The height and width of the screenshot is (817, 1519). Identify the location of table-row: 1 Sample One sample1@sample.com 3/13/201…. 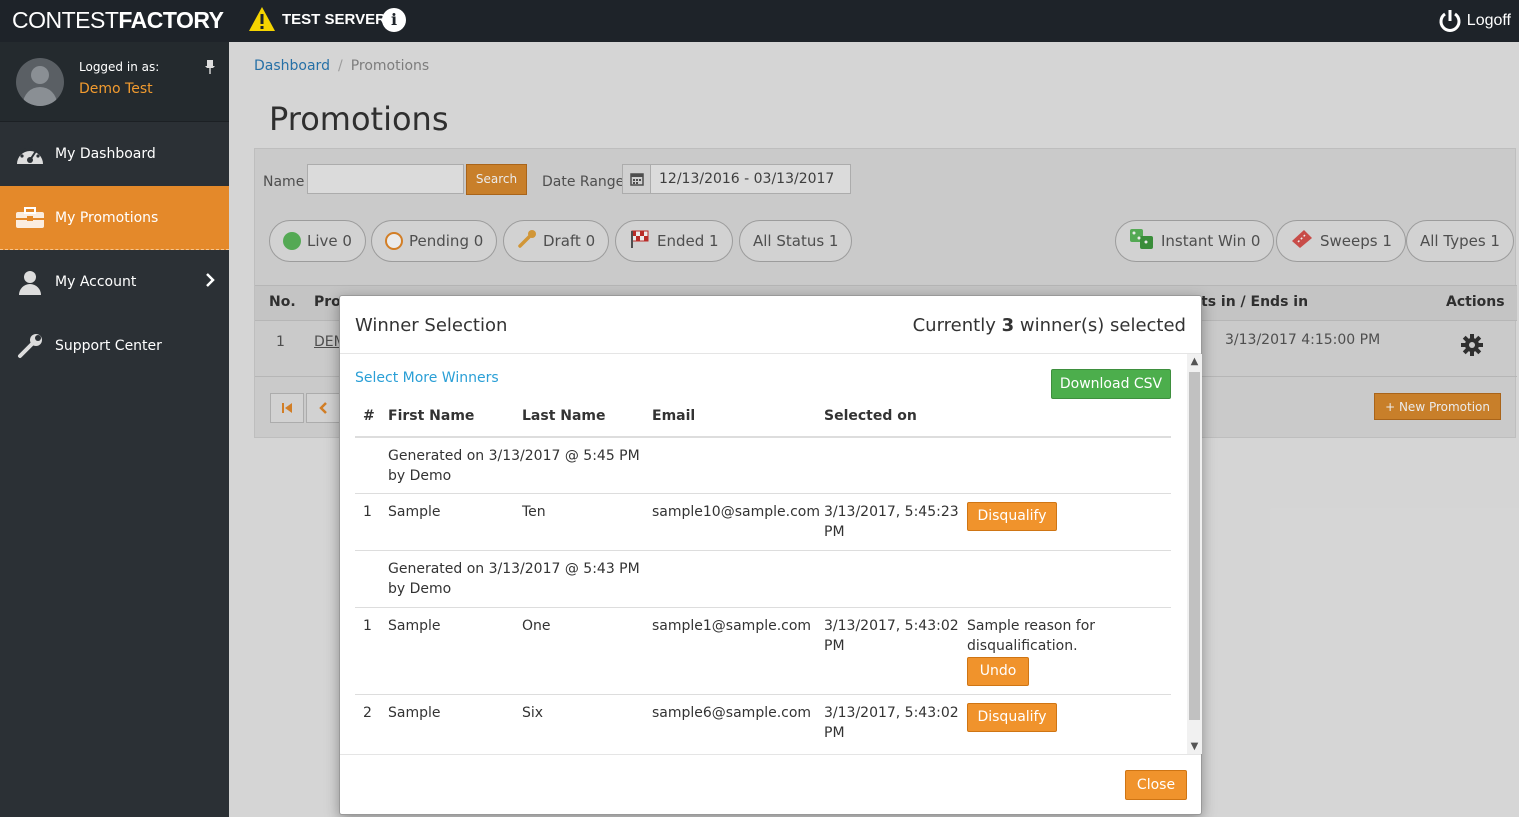
(763, 650).